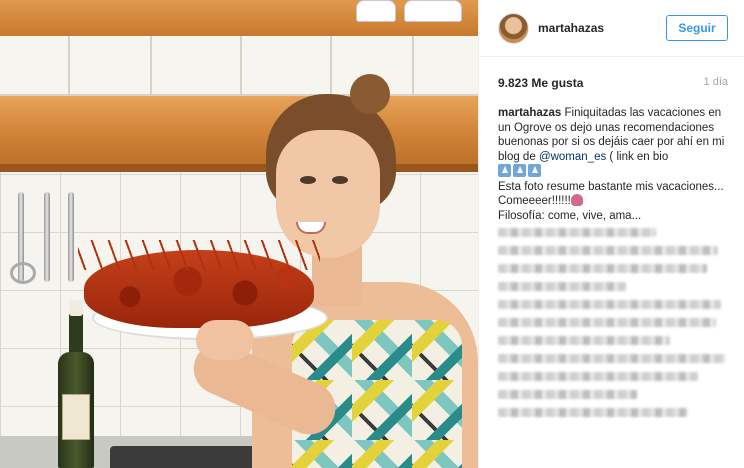 This screenshot has width=744, height=468. I want to click on follow-button: Seguir, so click(697, 28).